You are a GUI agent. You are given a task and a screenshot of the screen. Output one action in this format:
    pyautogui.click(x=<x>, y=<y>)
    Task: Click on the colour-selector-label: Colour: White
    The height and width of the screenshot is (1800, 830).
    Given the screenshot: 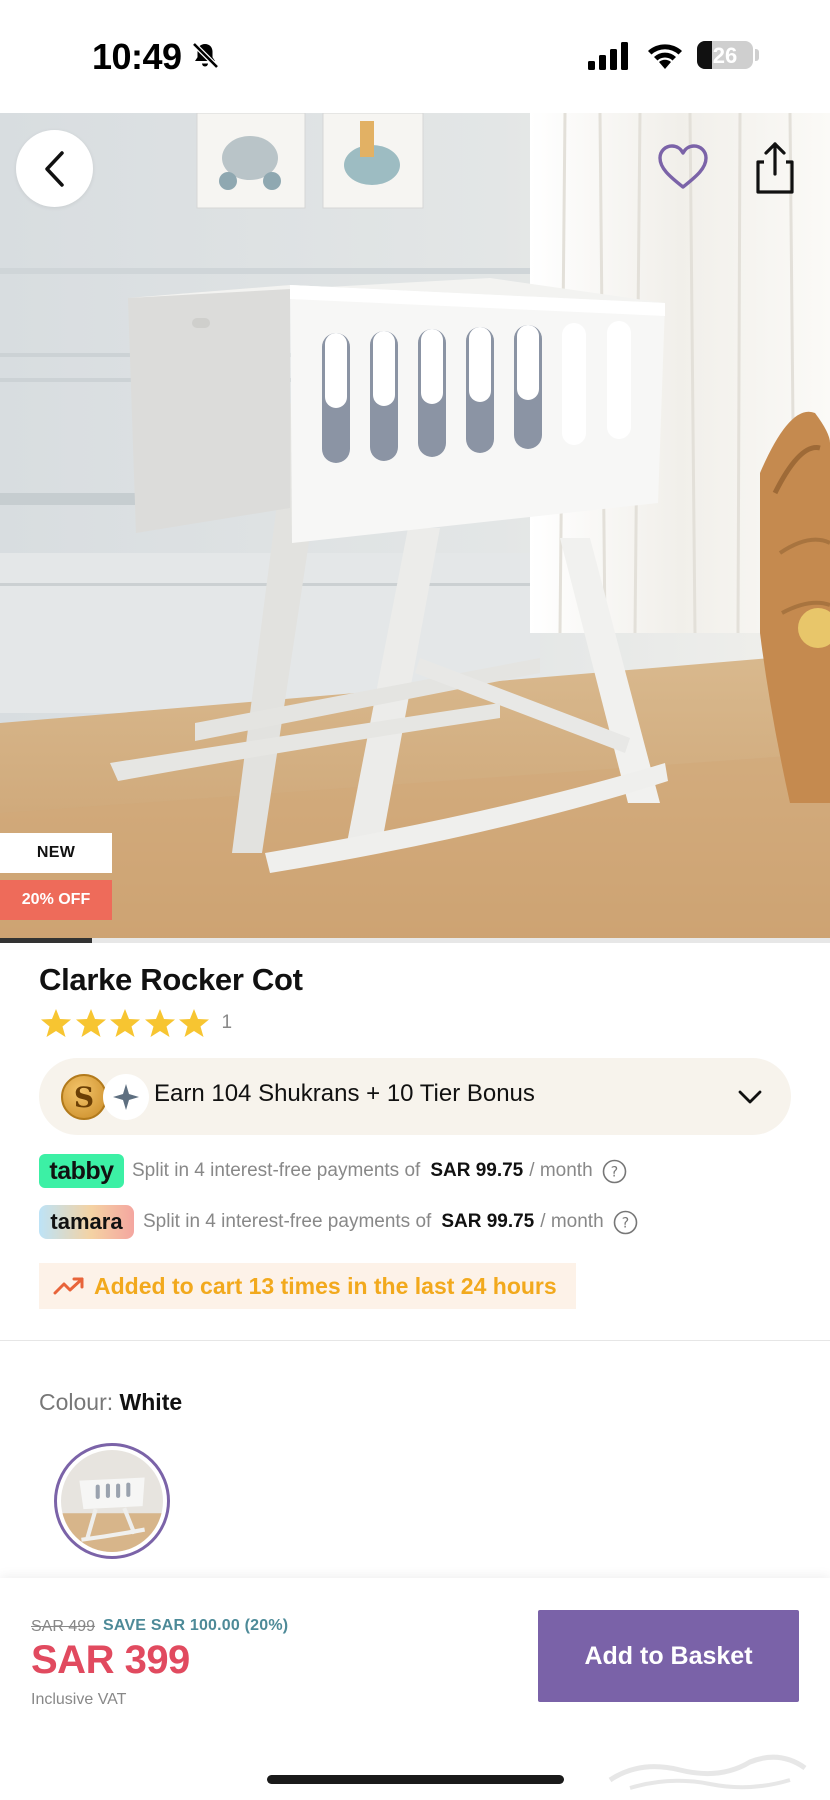 What is the action you would take?
    pyautogui.click(x=110, y=1402)
    